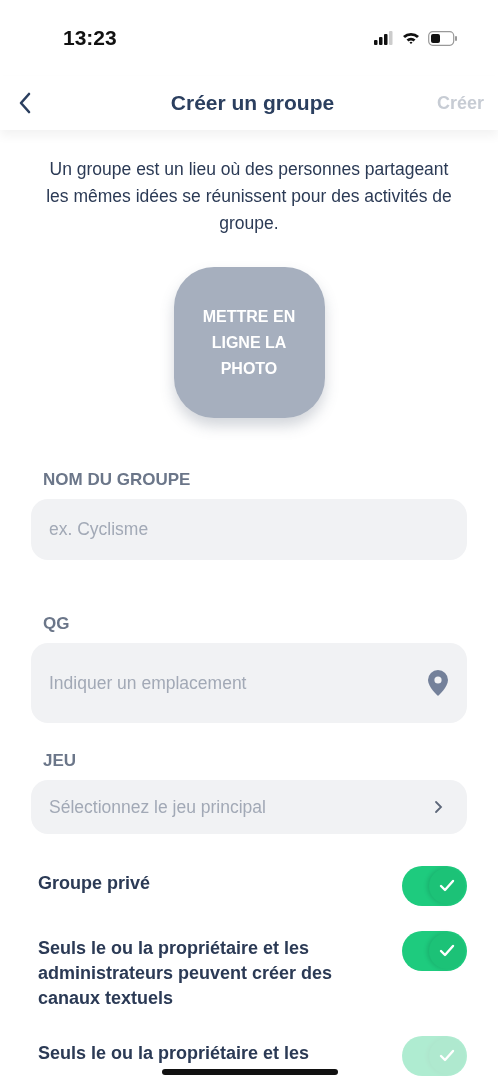 The height and width of the screenshot is (1080, 498). Describe the element at coordinates (384, 38) in the screenshot. I see `signal-icon` at that location.